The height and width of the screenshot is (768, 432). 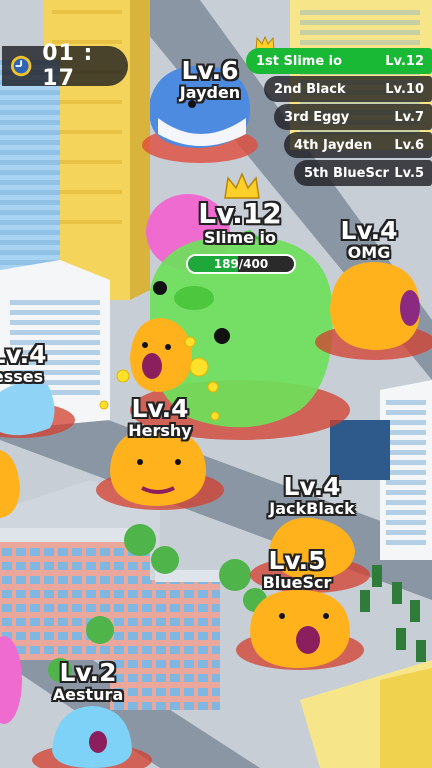 I want to click on slime-label-jayden: Lv.6 Jayden, so click(x=210, y=79).